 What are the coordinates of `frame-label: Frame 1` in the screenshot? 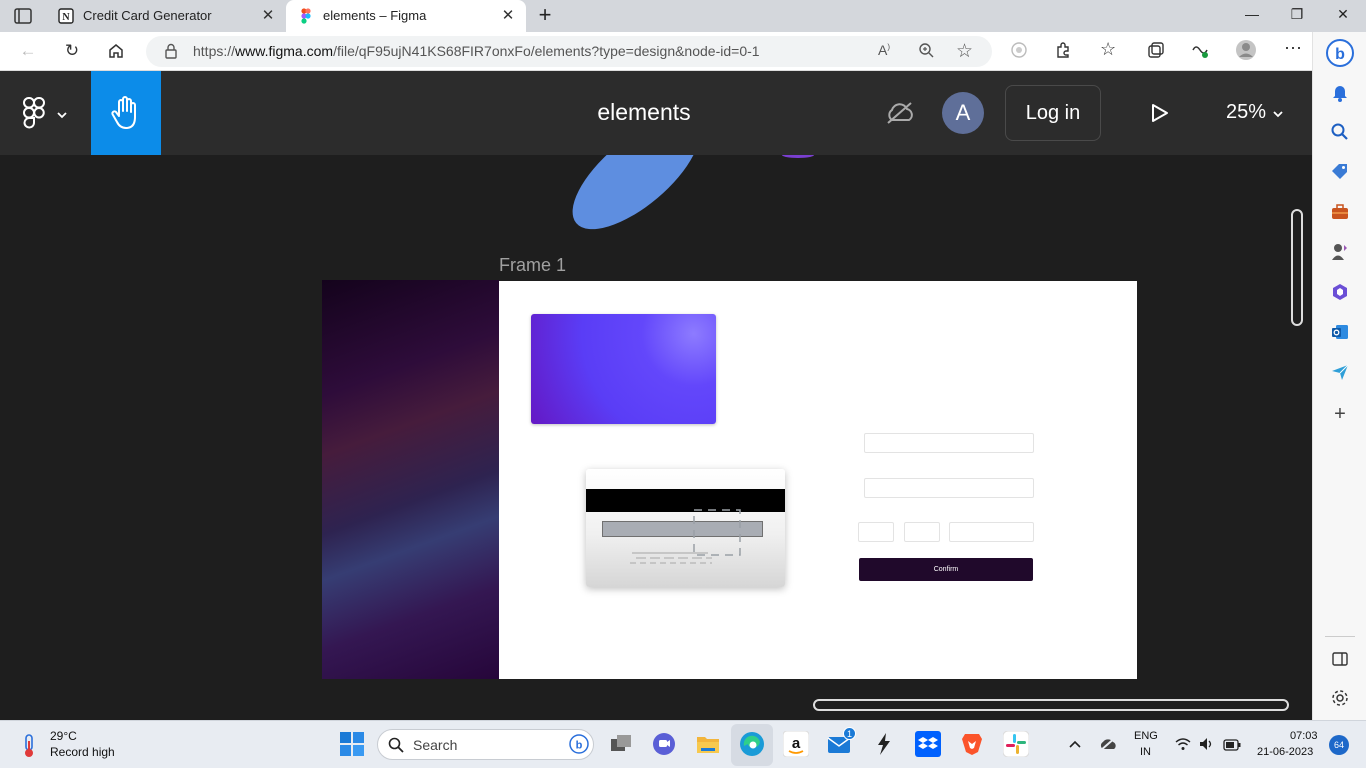 It's located at (532, 265).